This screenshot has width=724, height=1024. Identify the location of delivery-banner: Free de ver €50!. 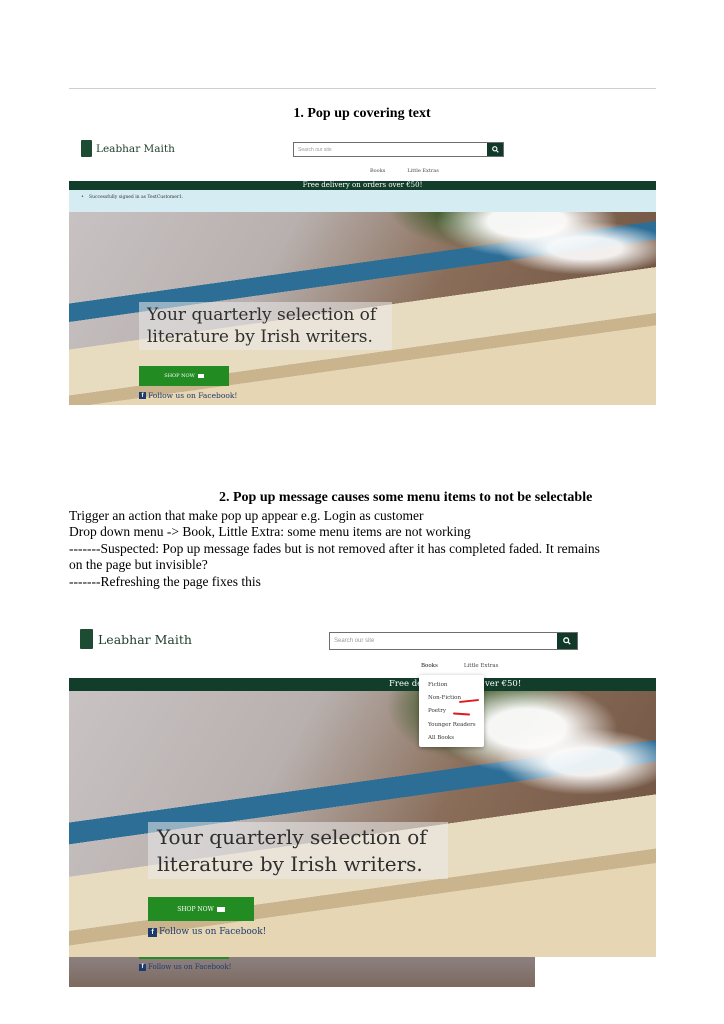
(362, 684).